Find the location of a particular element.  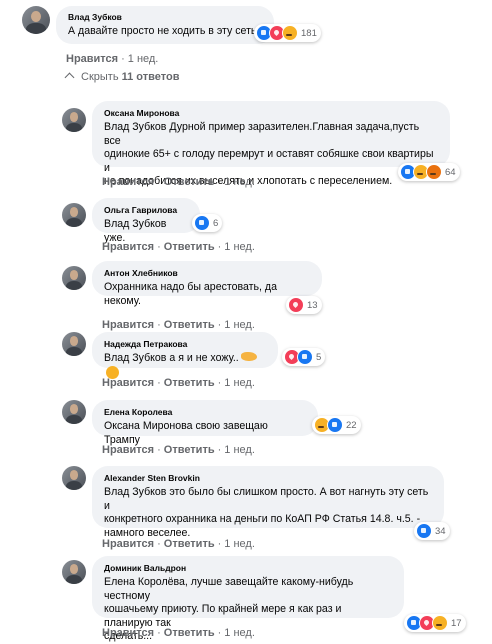

reaction-count: 181 is located at coordinates (309, 33).